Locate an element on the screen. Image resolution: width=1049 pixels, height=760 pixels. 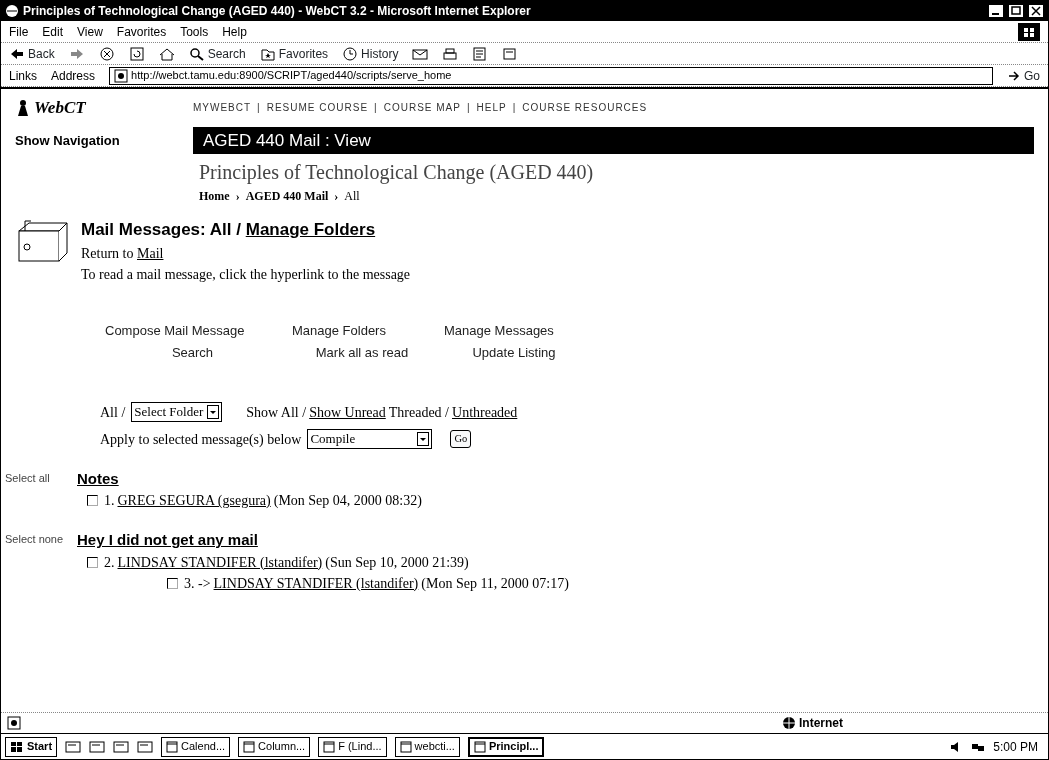
zone-text: Internet is located at coordinates (821, 723).